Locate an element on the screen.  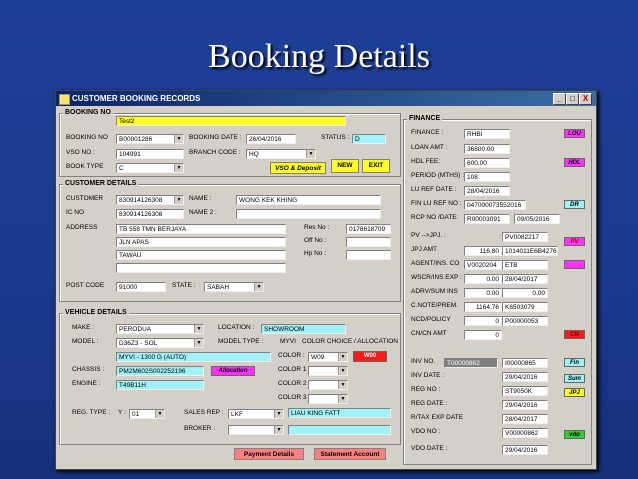
name2-field is located at coordinates (308, 214).